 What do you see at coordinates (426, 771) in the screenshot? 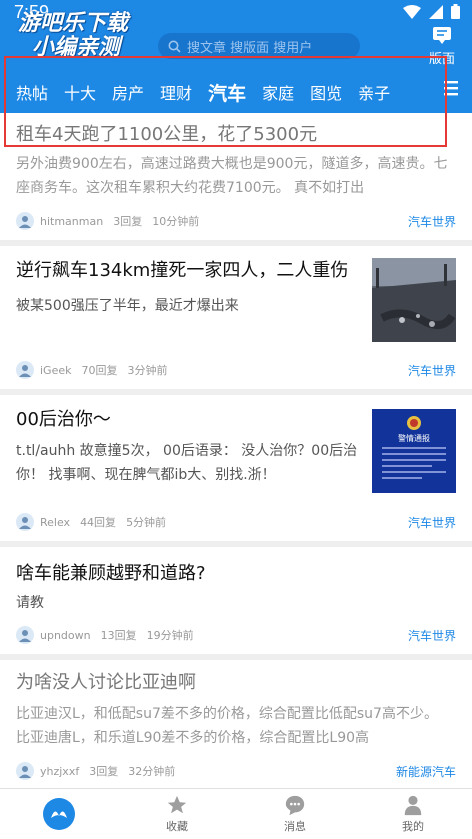
I see `post-forum: 新能源汽车` at bounding box center [426, 771].